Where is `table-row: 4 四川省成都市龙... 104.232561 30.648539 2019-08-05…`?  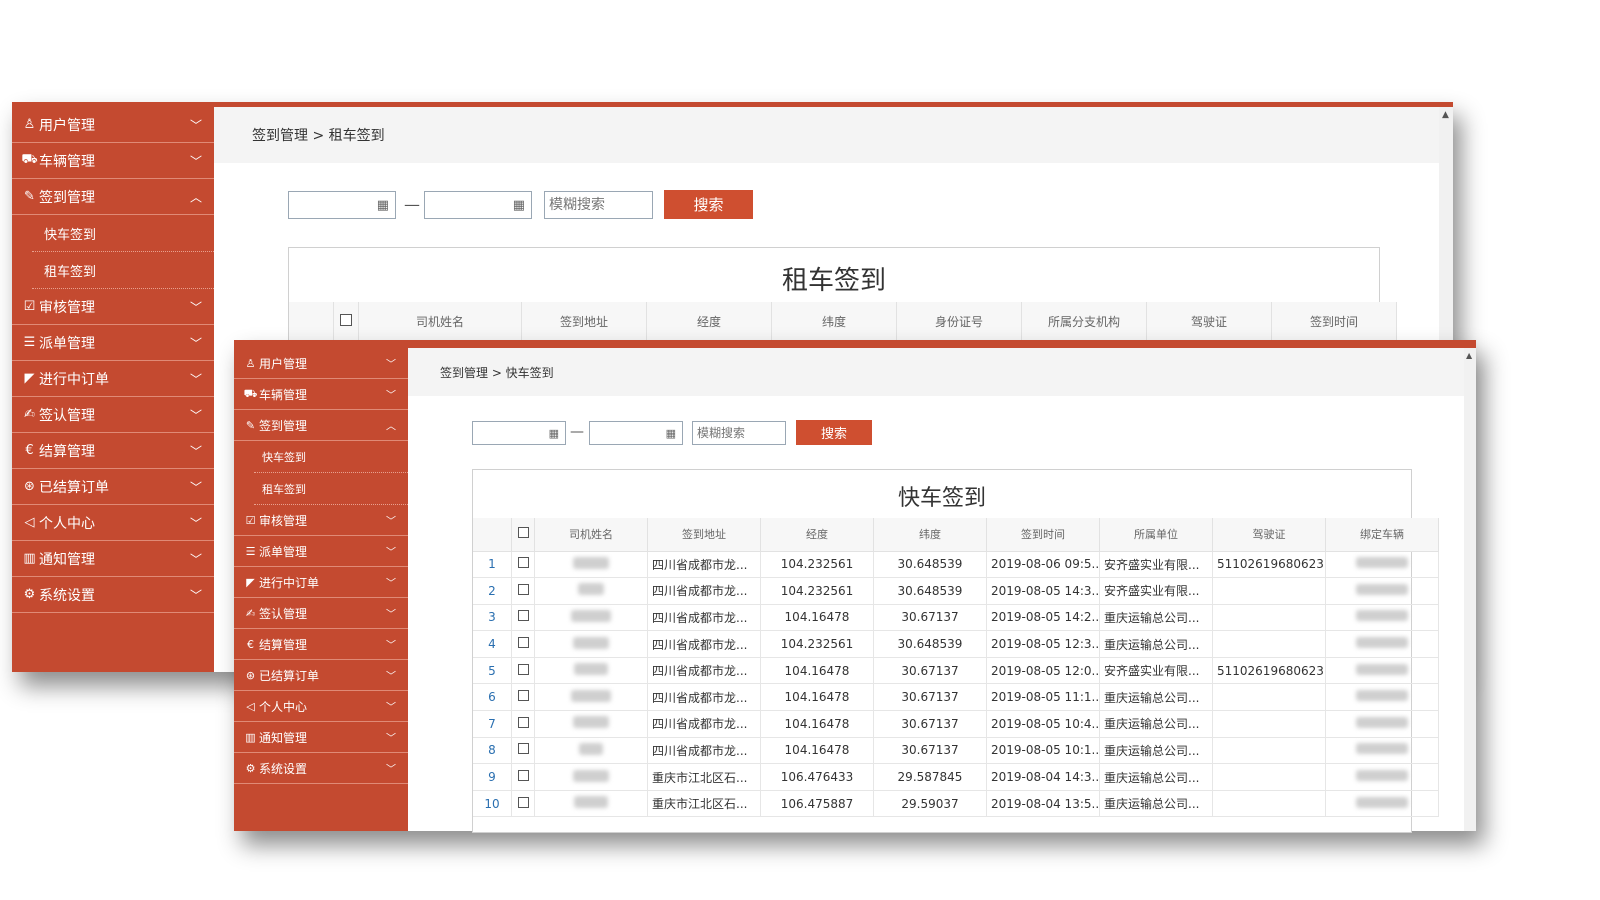
table-row: 4 四川省成都市龙... 104.232561 30.648539 2019-08-05… is located at coordinates (956, 644).